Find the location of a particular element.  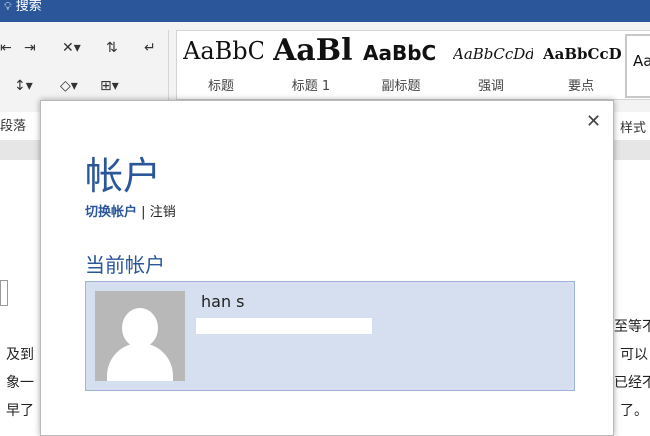

avatar is located at coordinates (140, 336).